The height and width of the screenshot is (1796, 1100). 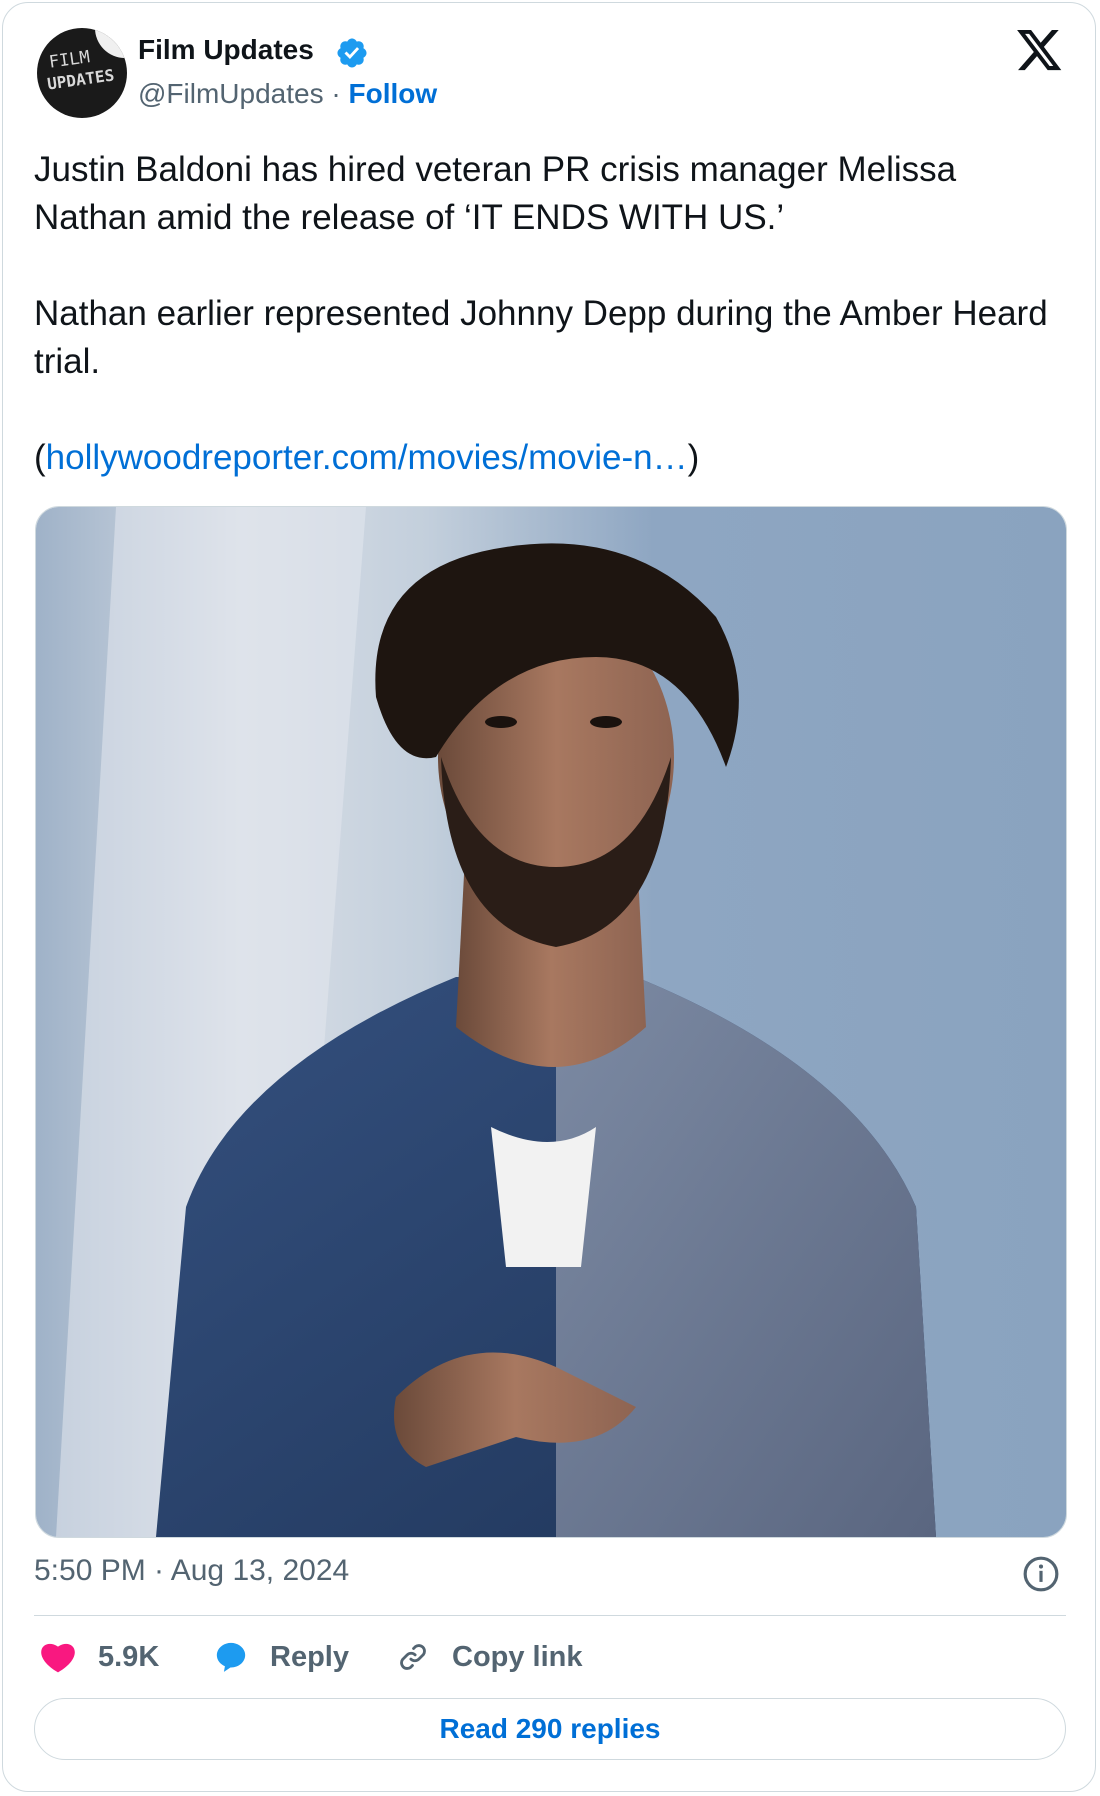 I want to click on reply-button: Reply, so click(x=281, y=1657).